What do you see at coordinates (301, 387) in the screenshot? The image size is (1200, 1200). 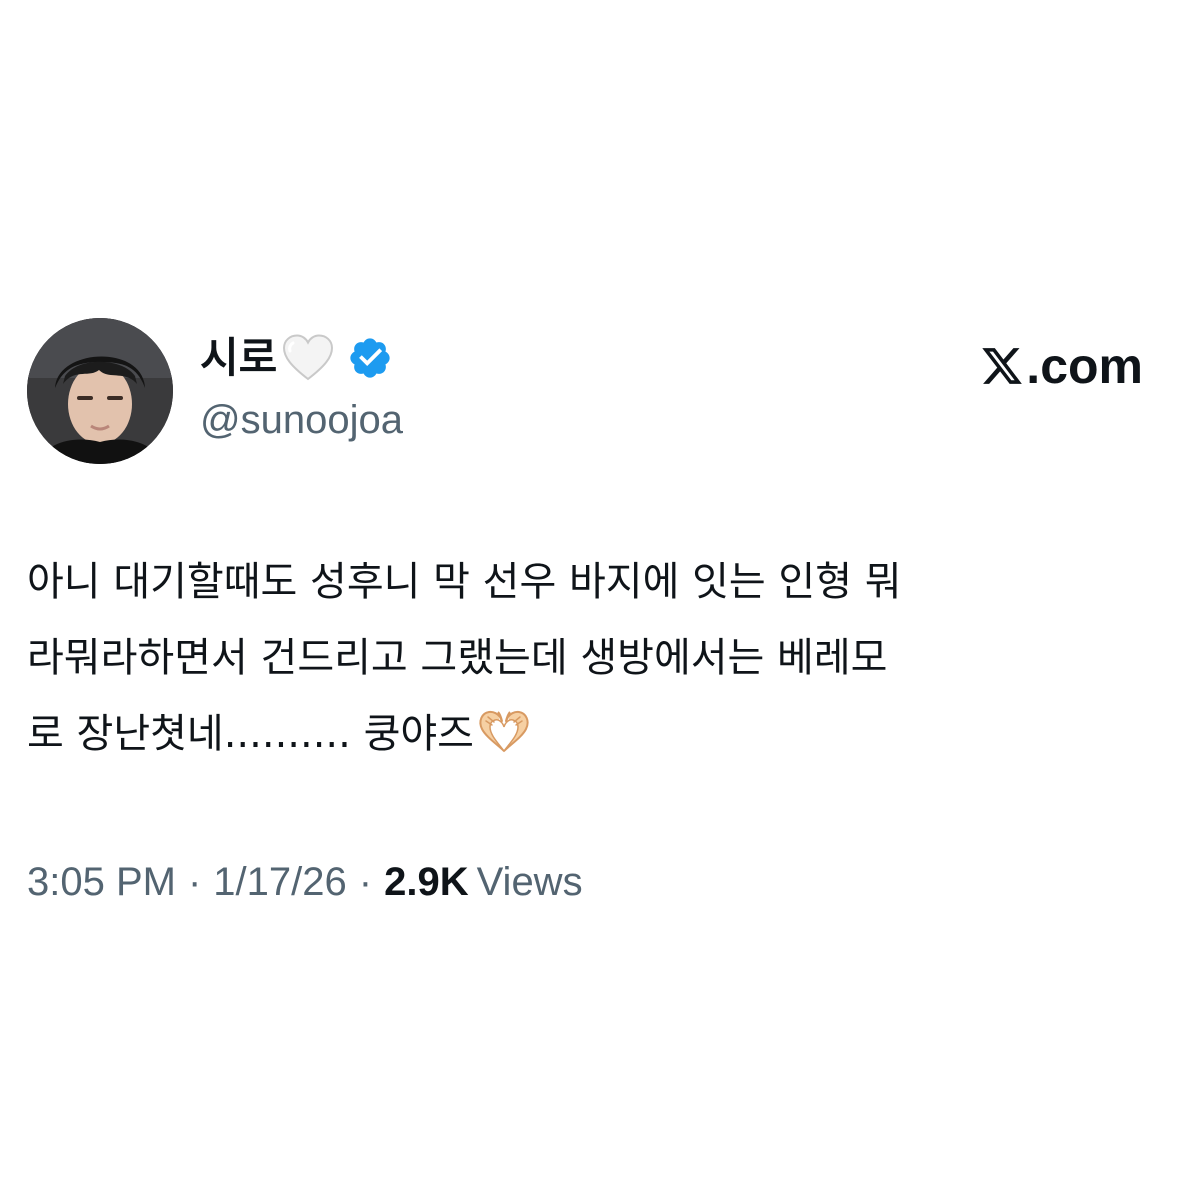 I see `author-identity: 시로 @sunoojoa` at bounding box center [301, 387].